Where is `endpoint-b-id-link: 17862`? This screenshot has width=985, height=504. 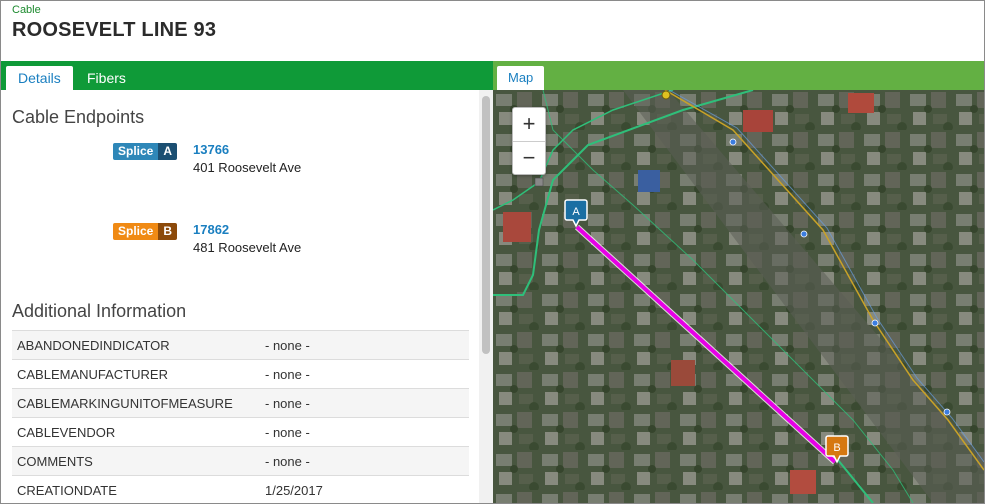 endpoint-b-id-link: 17862 is located at coordinates (211, 229).